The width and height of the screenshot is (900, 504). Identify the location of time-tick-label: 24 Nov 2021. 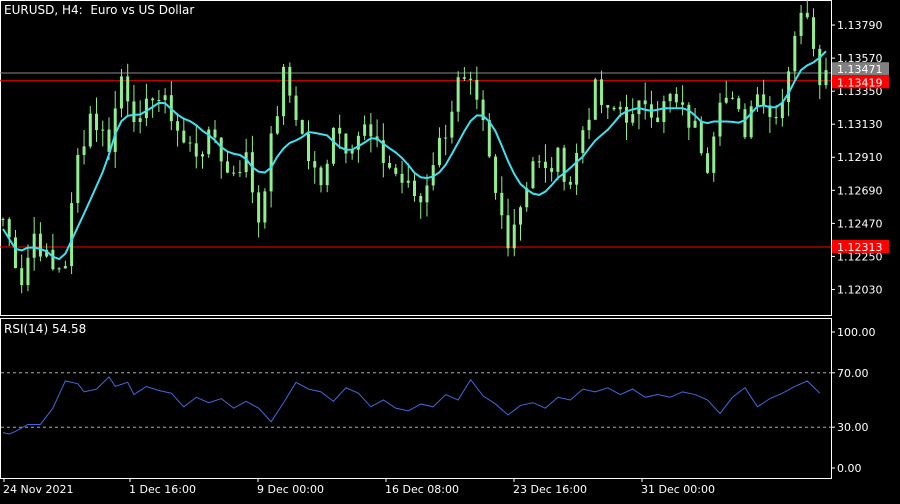
(38, 489).